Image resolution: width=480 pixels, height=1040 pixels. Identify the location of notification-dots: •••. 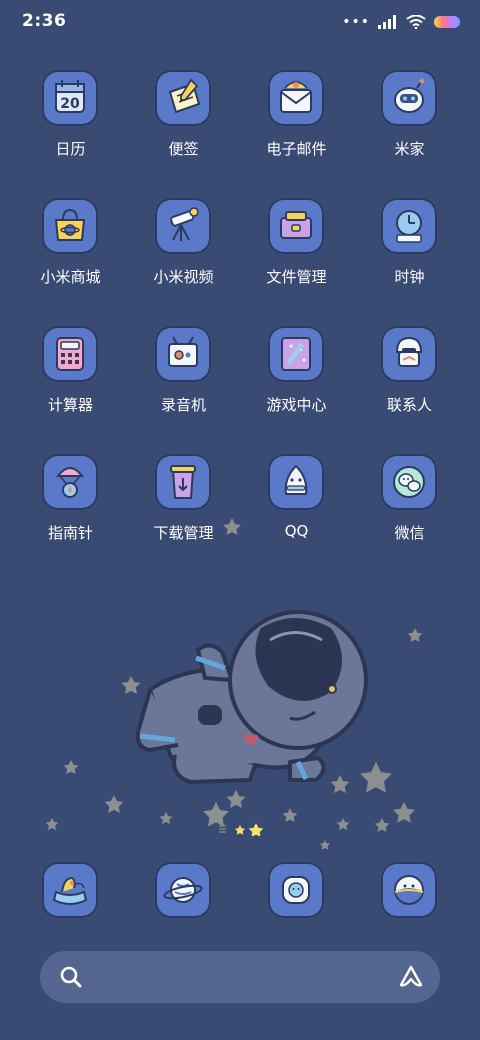
(356, 22).